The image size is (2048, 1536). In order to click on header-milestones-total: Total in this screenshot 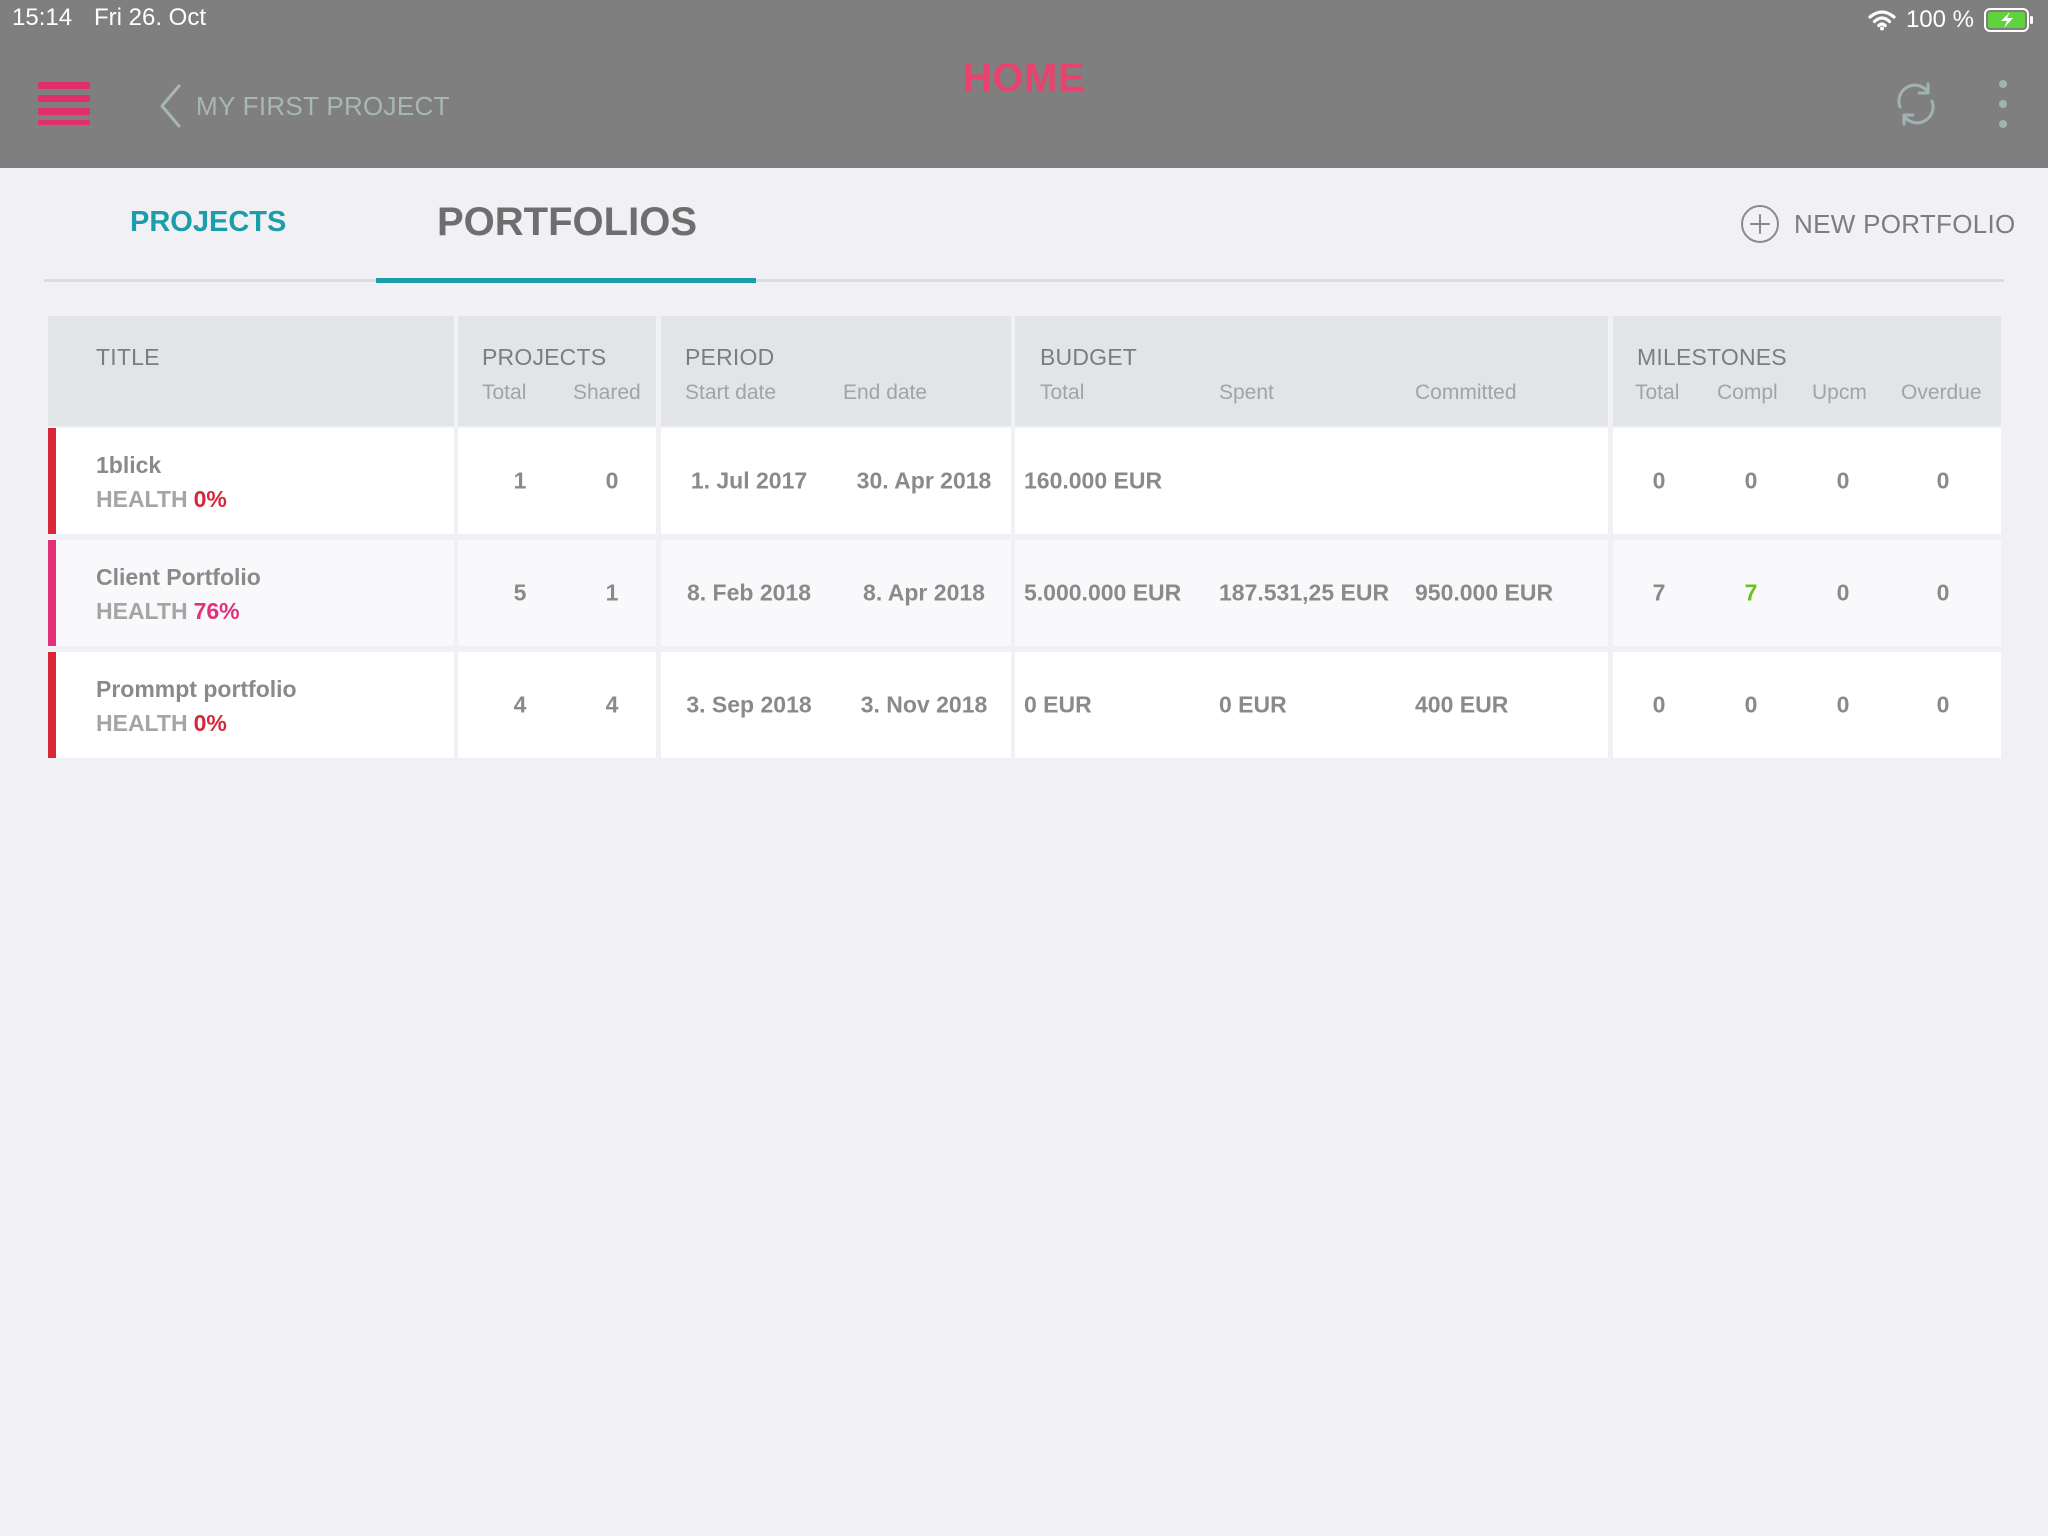, I will do `click(1657, 392)`.